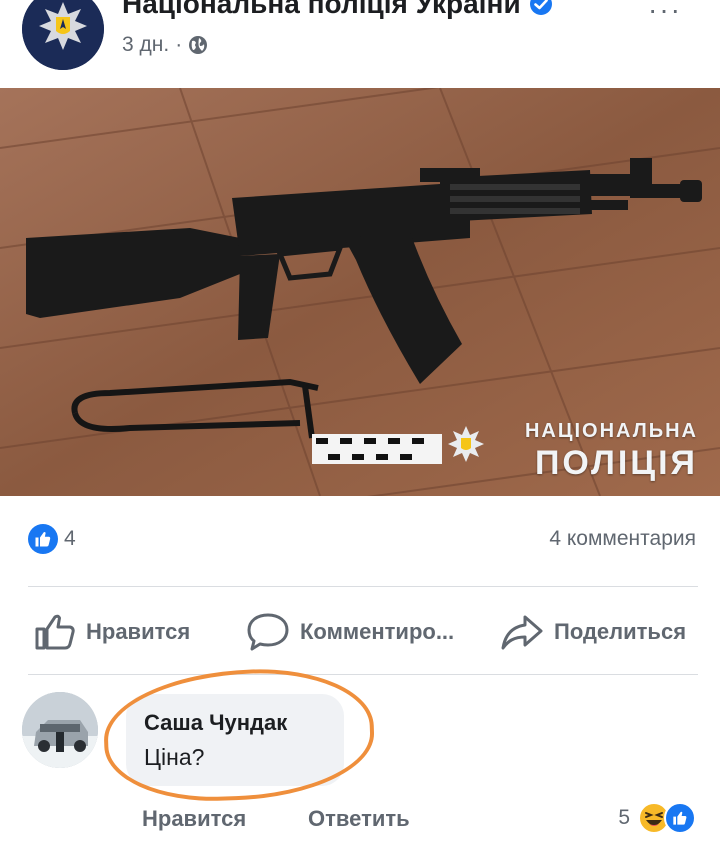  I want to click on post-meta: 3 дн. ·, so click(165, 45).